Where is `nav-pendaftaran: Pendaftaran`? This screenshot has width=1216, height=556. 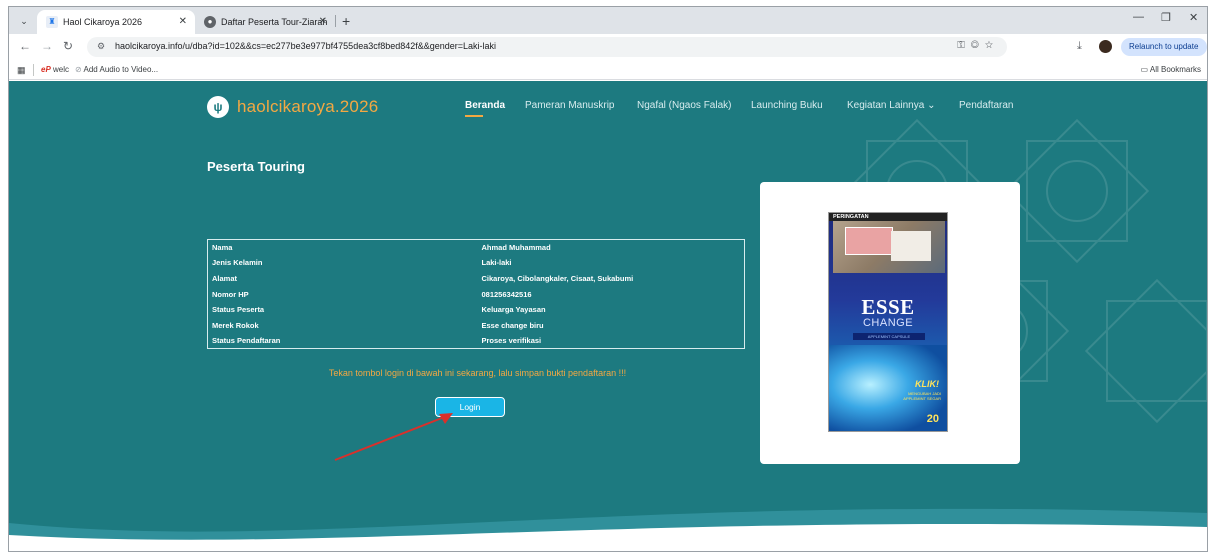 nav-pendaftaran: Pendaftaran is located at coordinates (986, 105).